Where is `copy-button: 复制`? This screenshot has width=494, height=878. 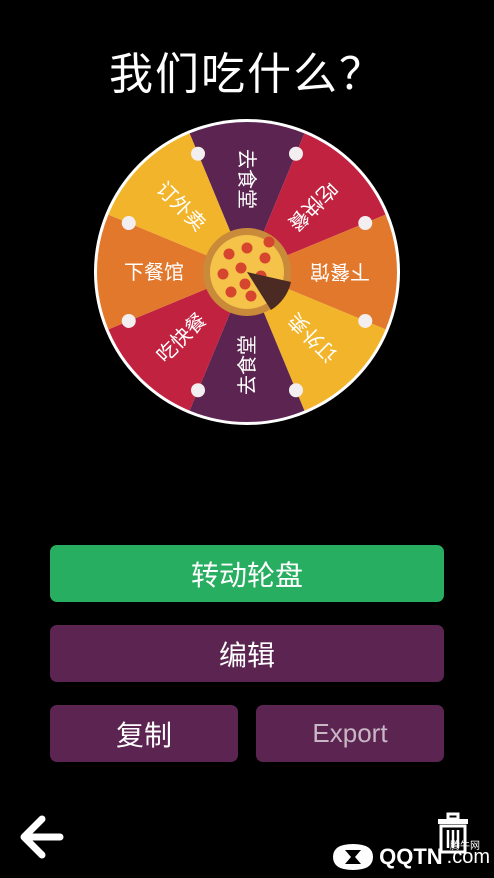 copy-button: 复制 is located at coordinates (144, 733).